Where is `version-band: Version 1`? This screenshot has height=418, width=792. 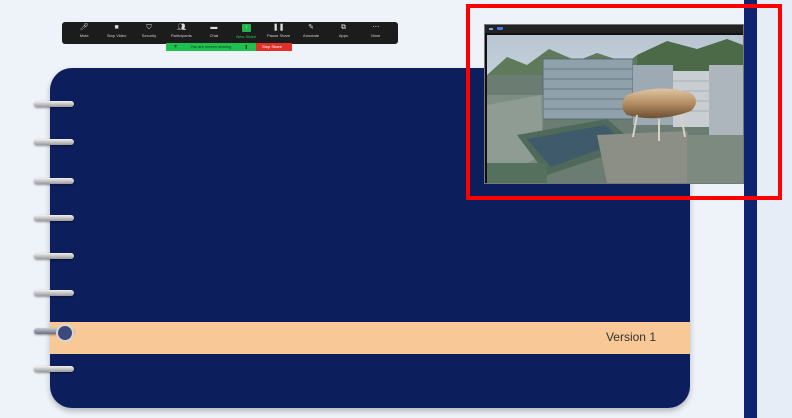 version-band: Version 1 is located at coordinates (370, 338).